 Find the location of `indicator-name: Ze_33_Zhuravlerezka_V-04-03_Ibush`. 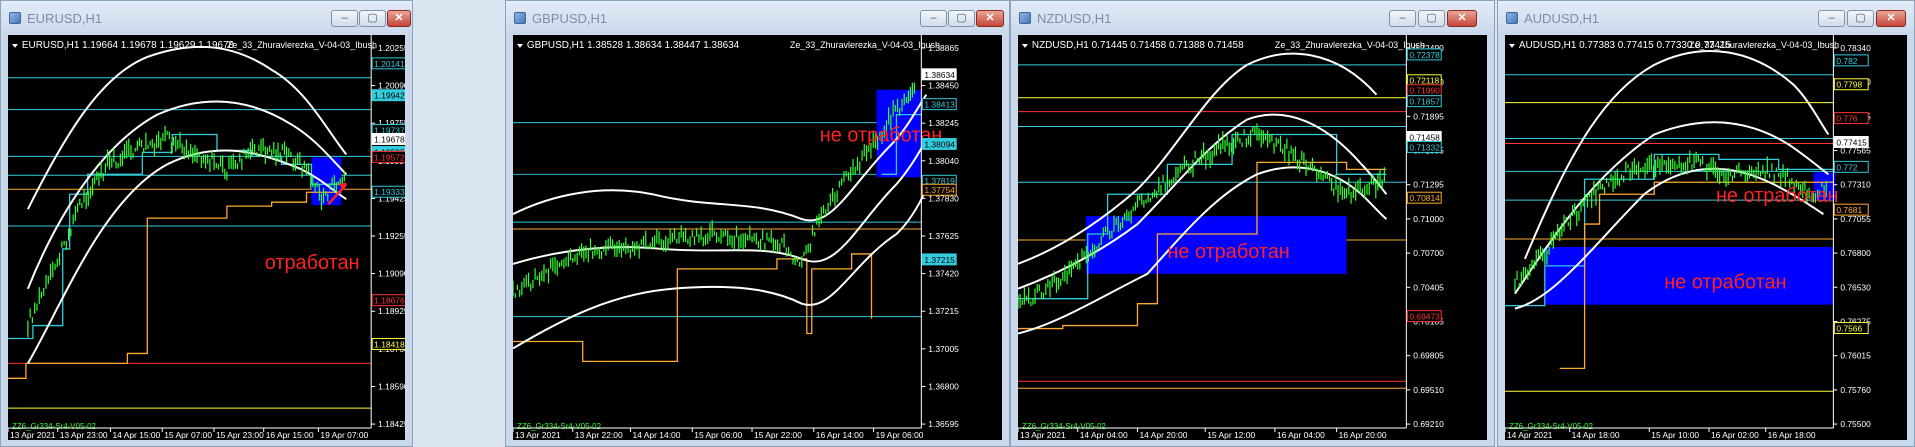

indicator-name: Ze_33_Zhuravlerezka_V-04-03_Ibush is located at coordinates (1764, 45).